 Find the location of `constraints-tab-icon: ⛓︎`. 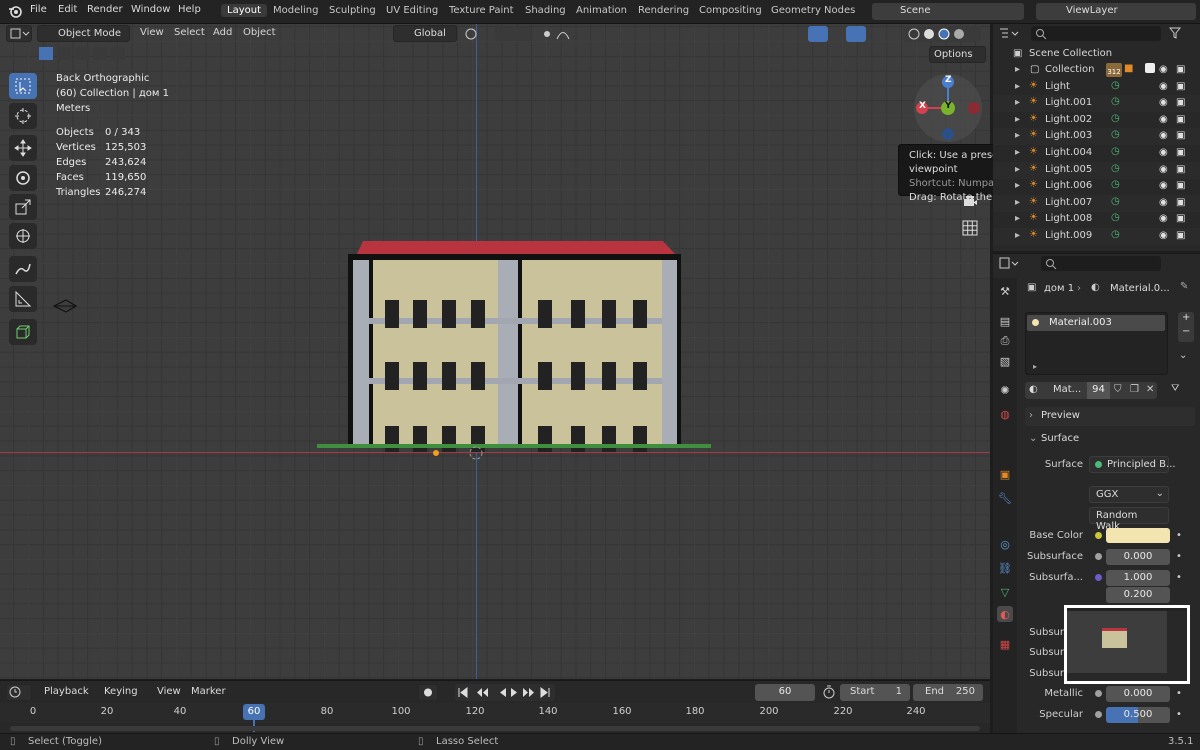

constraints-tab-icon: ⛓︎ is located at coordinates (1005, 568).